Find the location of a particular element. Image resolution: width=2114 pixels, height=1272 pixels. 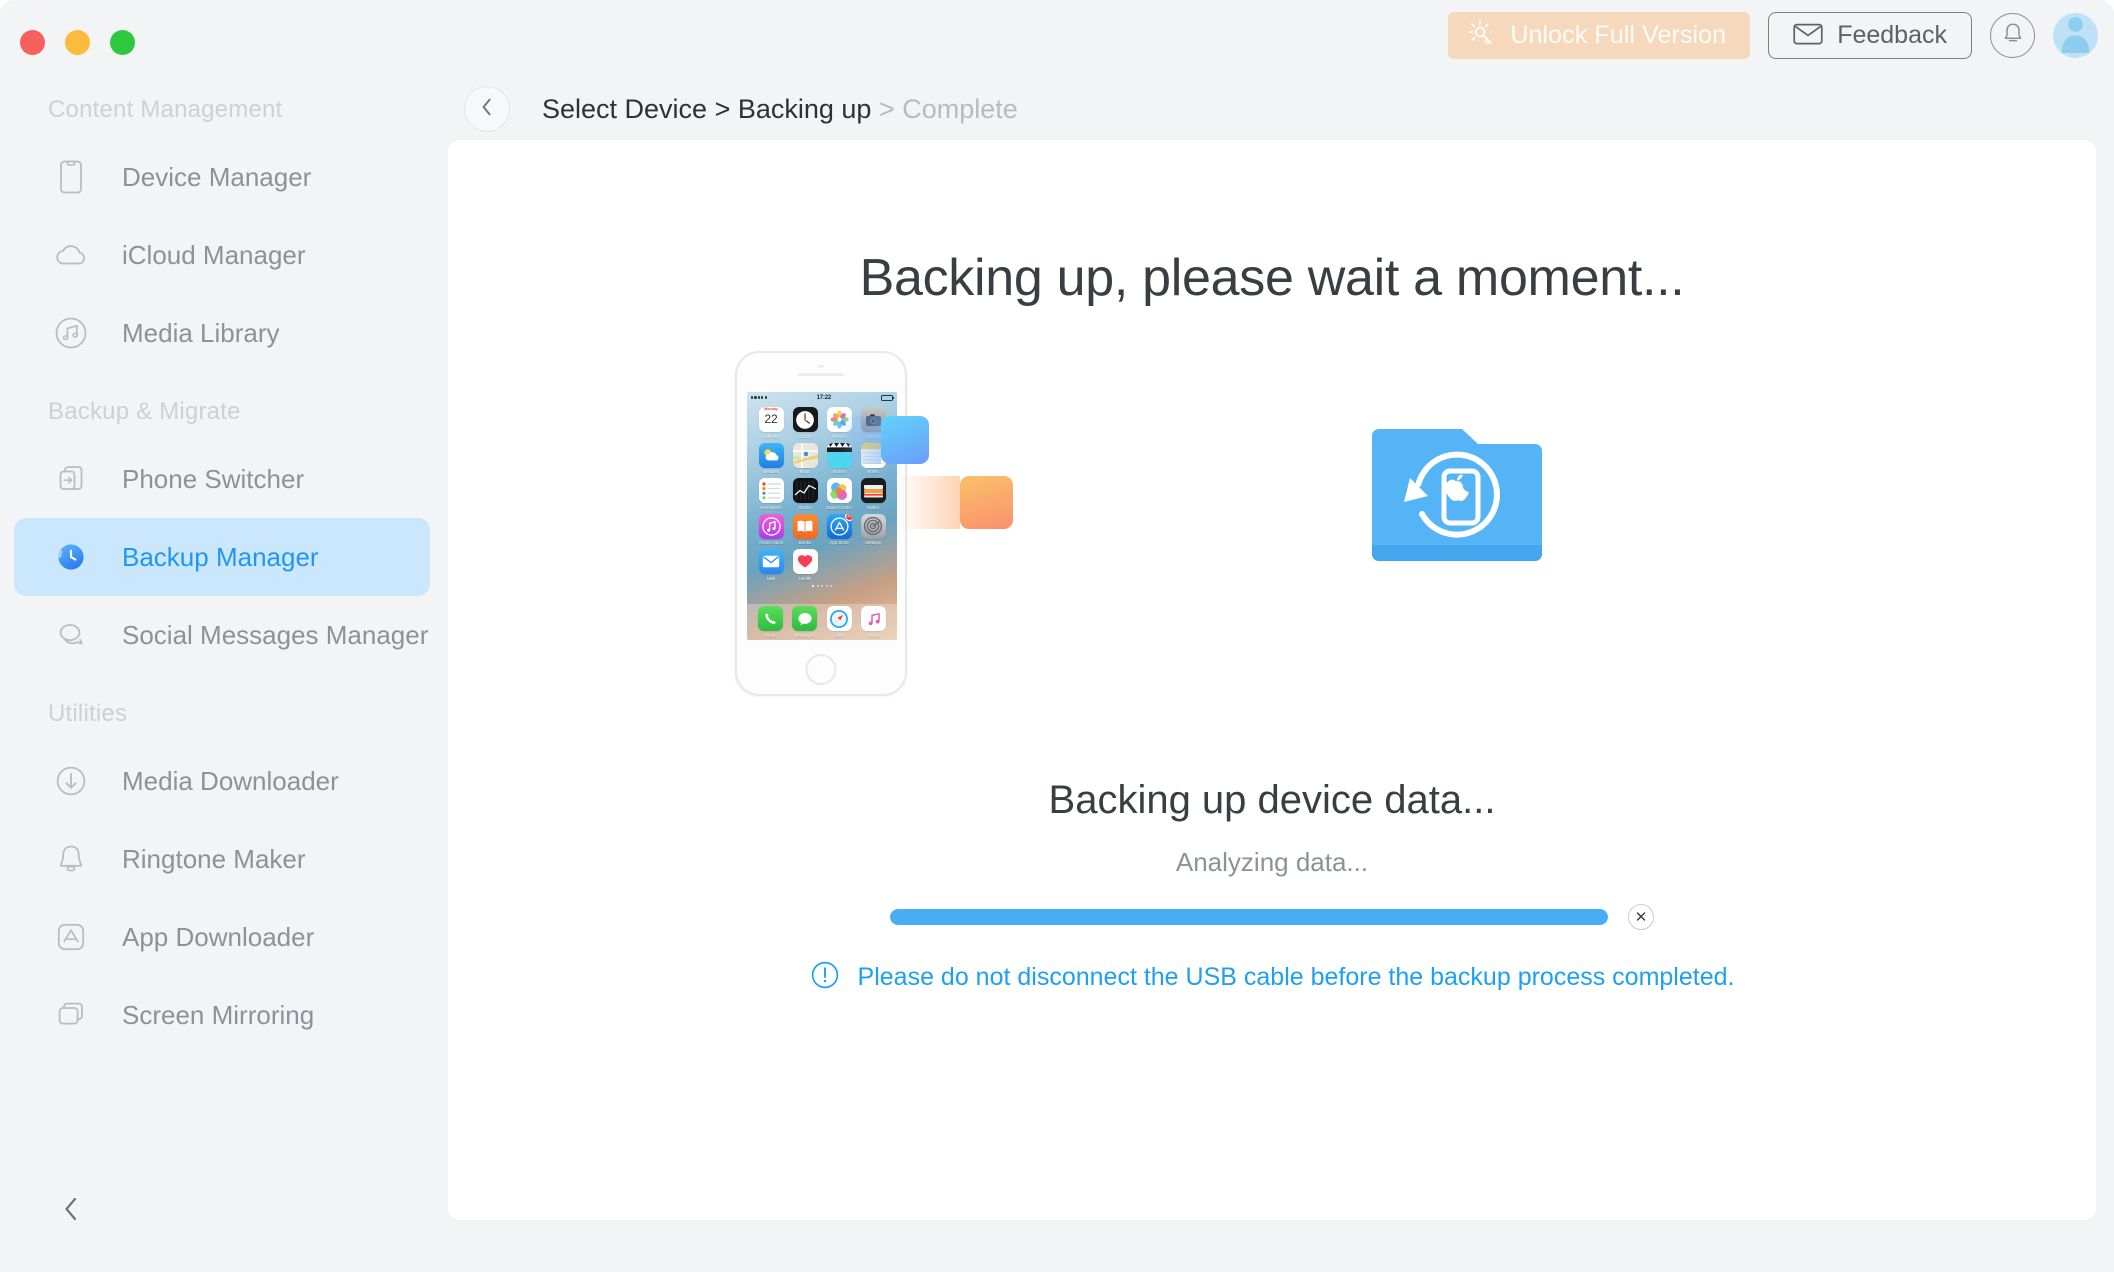

sidebar-group-title-utilities: Utilities is located at coordinates (88, 713).